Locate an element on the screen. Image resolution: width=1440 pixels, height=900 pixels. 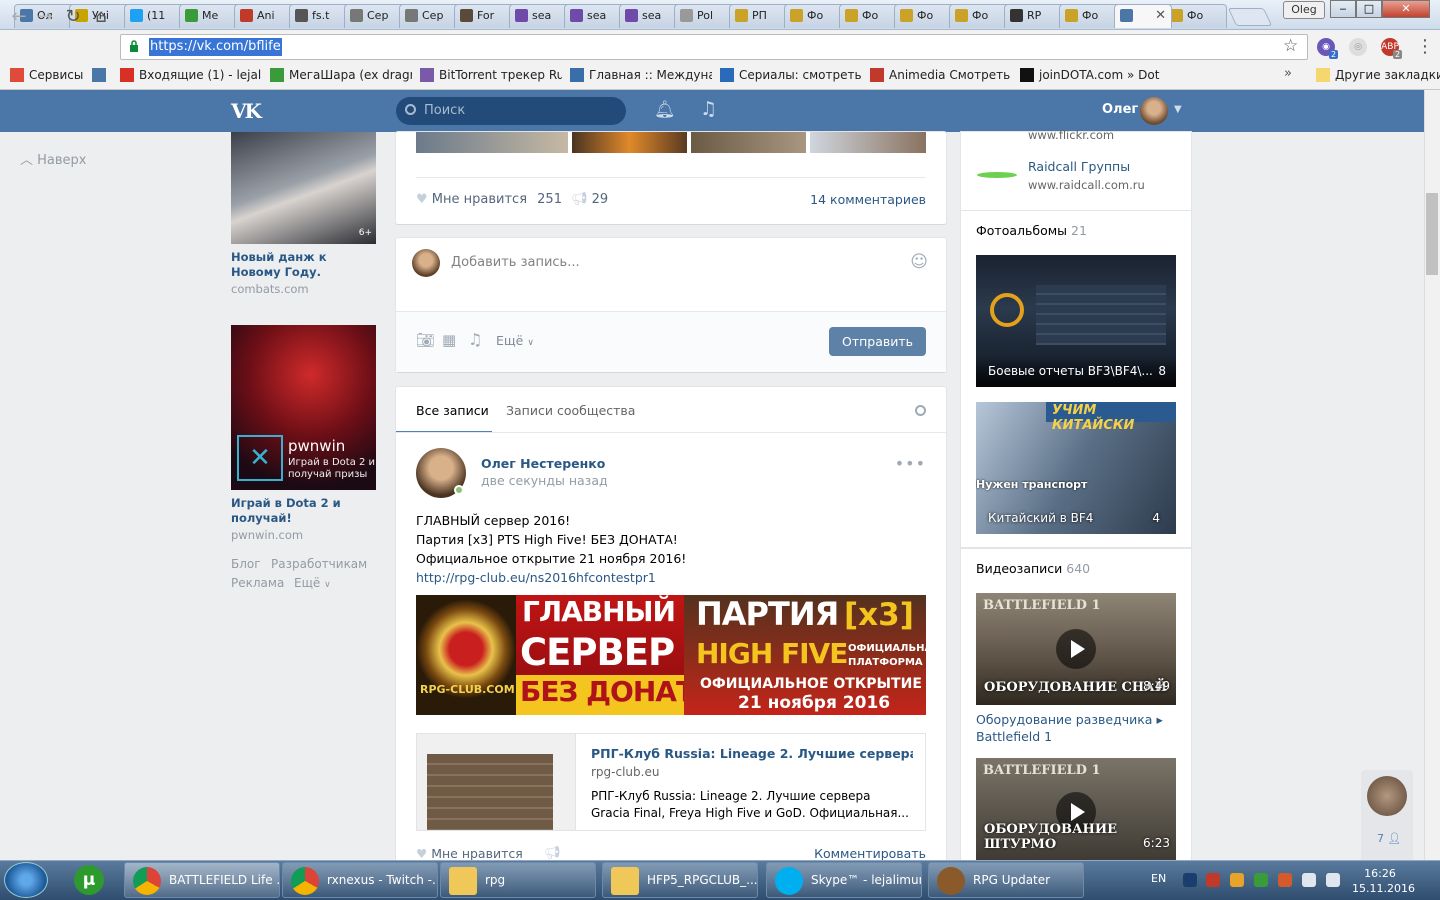
ad-title: Играй в Dota 2 и получай! is located at coordinates (303, 511).